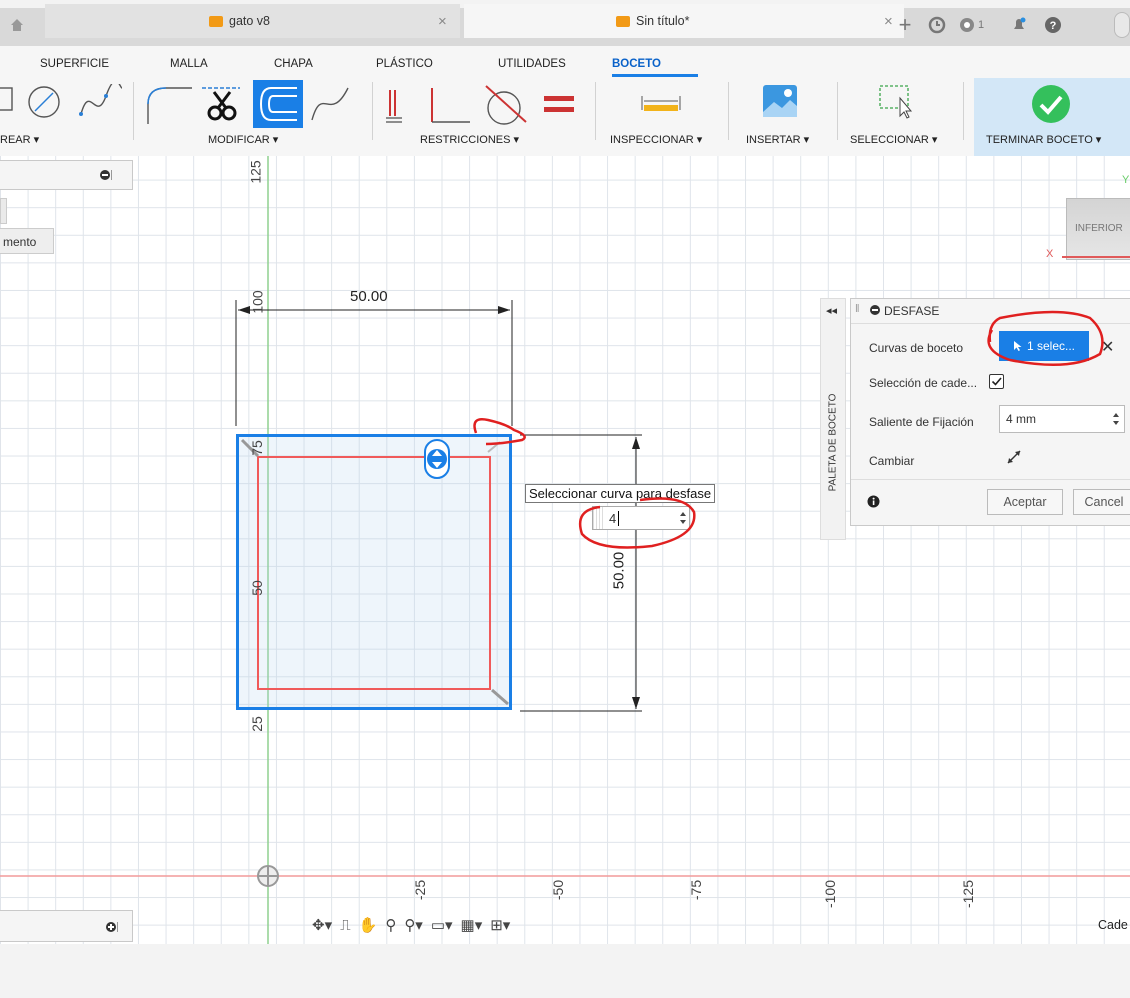 The width and height of the screenshot is (1130, 998). What do you see at coordinates (833, 442) in the screenshot?
I see `palette-title: PALETA DE BOCETO` at bounding box center [833, 442].